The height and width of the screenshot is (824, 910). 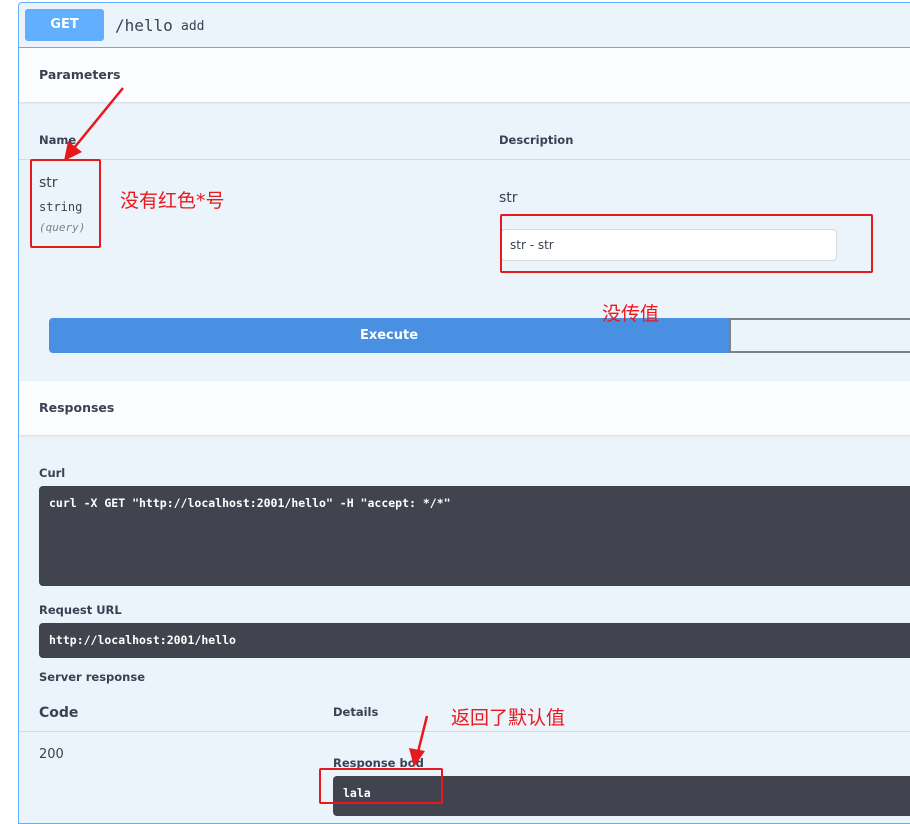 I want to click on param-type: string, so click(x=61, y=207).